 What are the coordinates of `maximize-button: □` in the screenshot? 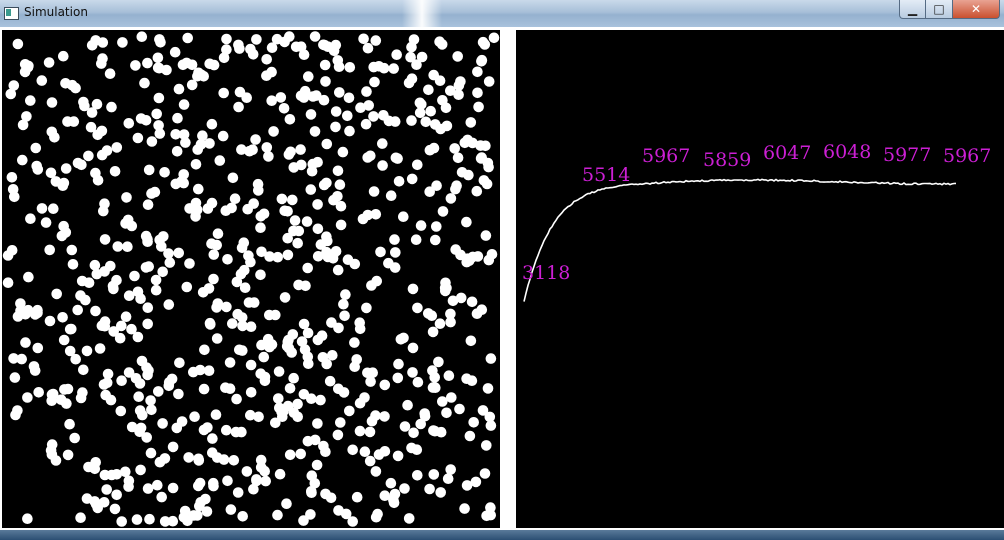 It's located at (939, 9).